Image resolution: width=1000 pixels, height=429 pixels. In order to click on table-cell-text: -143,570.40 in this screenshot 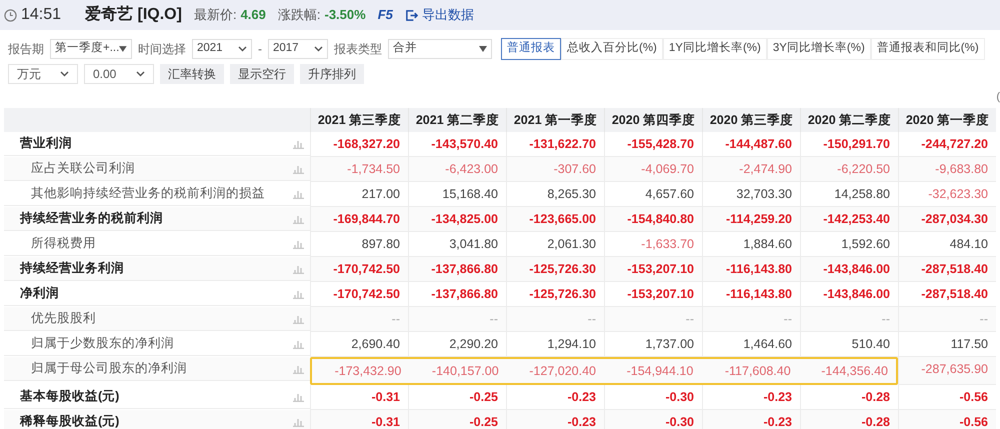, I will do `click(464, 144)`.